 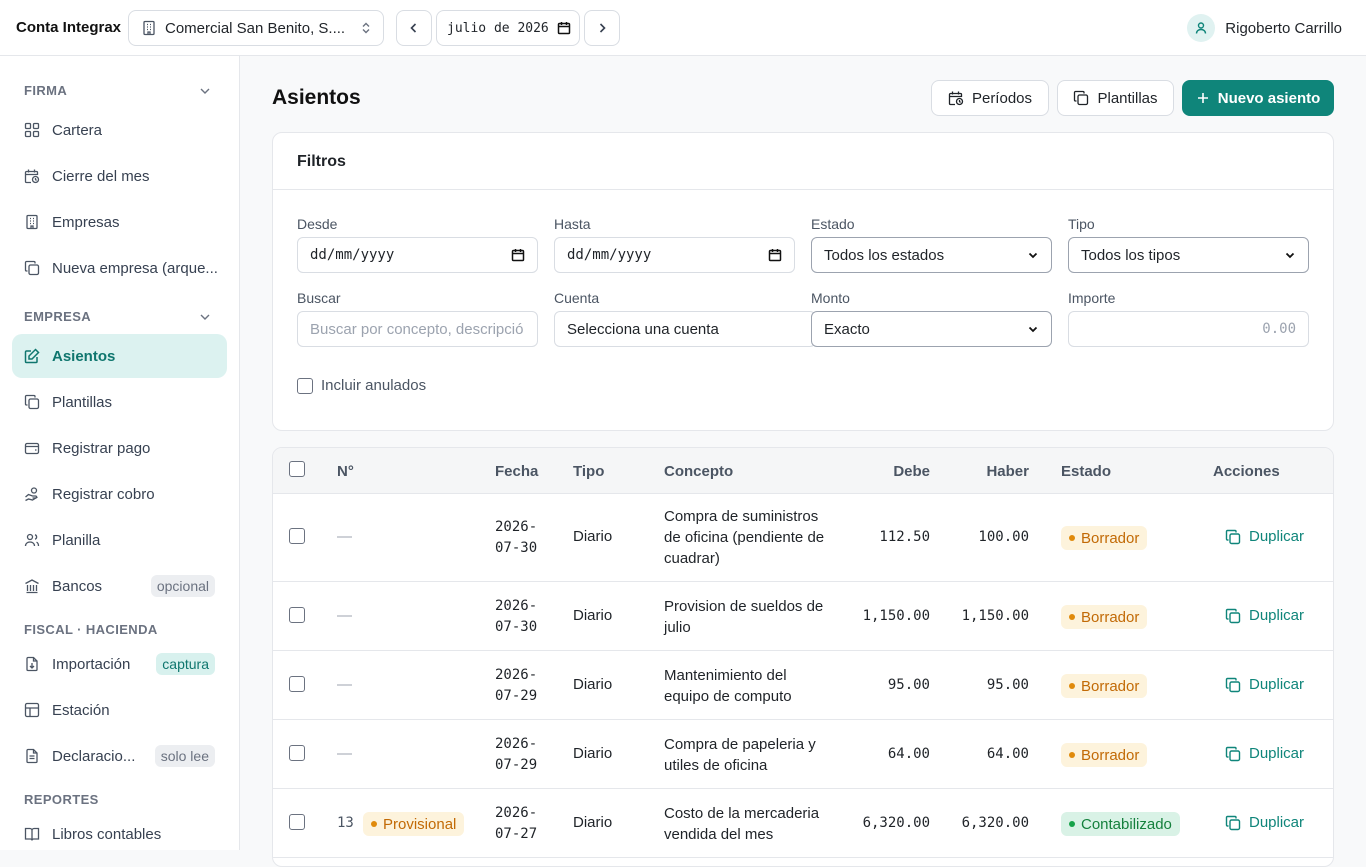 I want to click on row-haber: 1,150.00, so click(x=995, y=616).